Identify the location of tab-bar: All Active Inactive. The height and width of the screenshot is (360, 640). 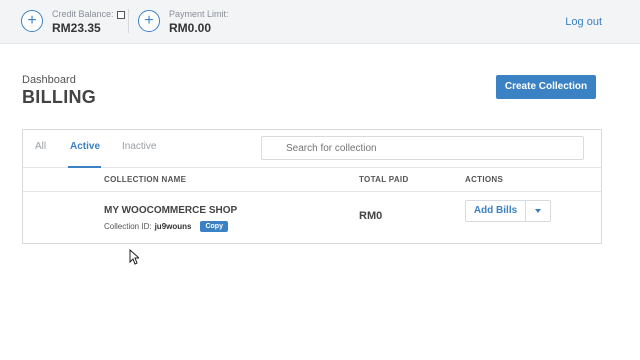
(312, 149).